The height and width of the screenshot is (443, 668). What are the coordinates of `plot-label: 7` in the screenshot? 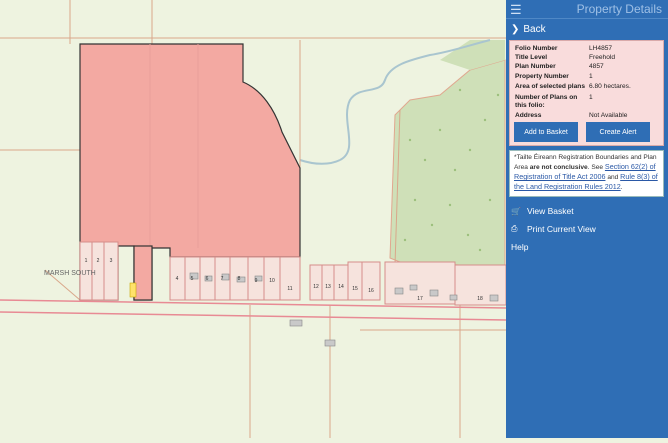 It's located at (222, 279).